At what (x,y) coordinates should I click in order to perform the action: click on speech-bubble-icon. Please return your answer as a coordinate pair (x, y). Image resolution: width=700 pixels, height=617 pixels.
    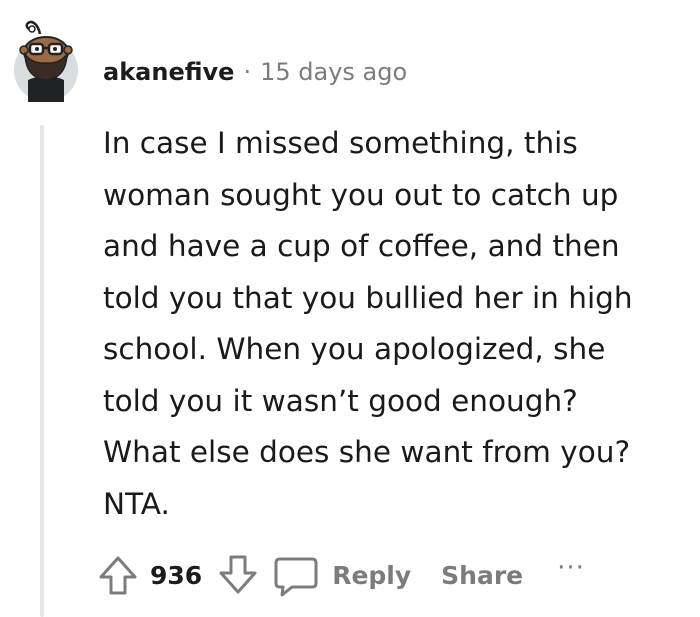
    Looking at the image, I should click on (296, 577).